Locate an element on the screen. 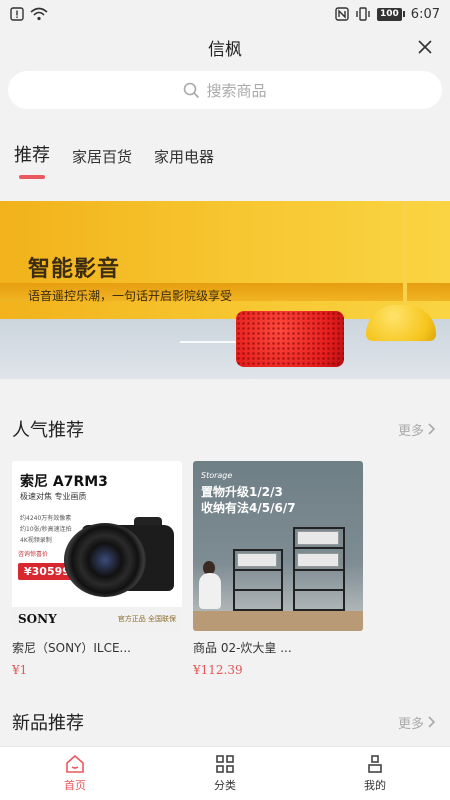 This screenshot has width=450, height=800. feature-item: 约10张/秒高速连拍 is located at coordinates (46, 529).